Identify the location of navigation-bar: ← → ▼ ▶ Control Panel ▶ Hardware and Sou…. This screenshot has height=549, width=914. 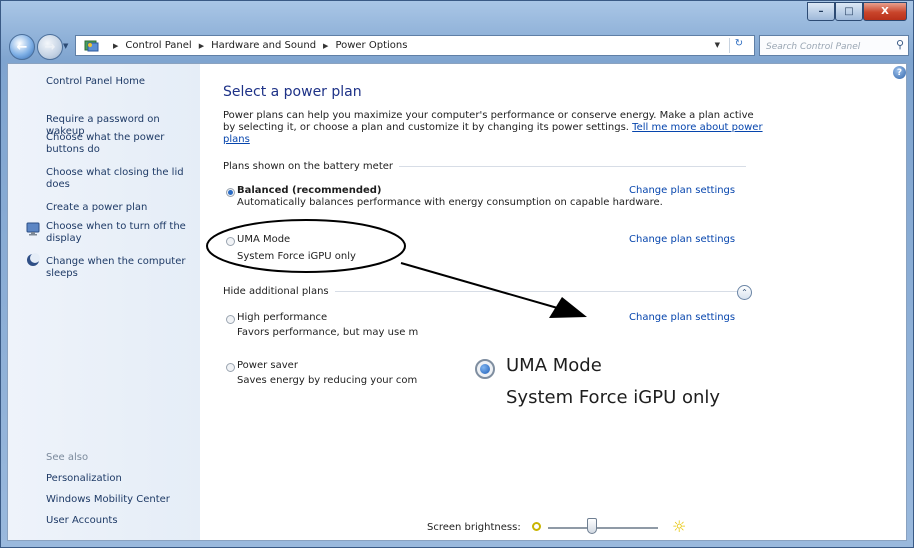
(457, 46).